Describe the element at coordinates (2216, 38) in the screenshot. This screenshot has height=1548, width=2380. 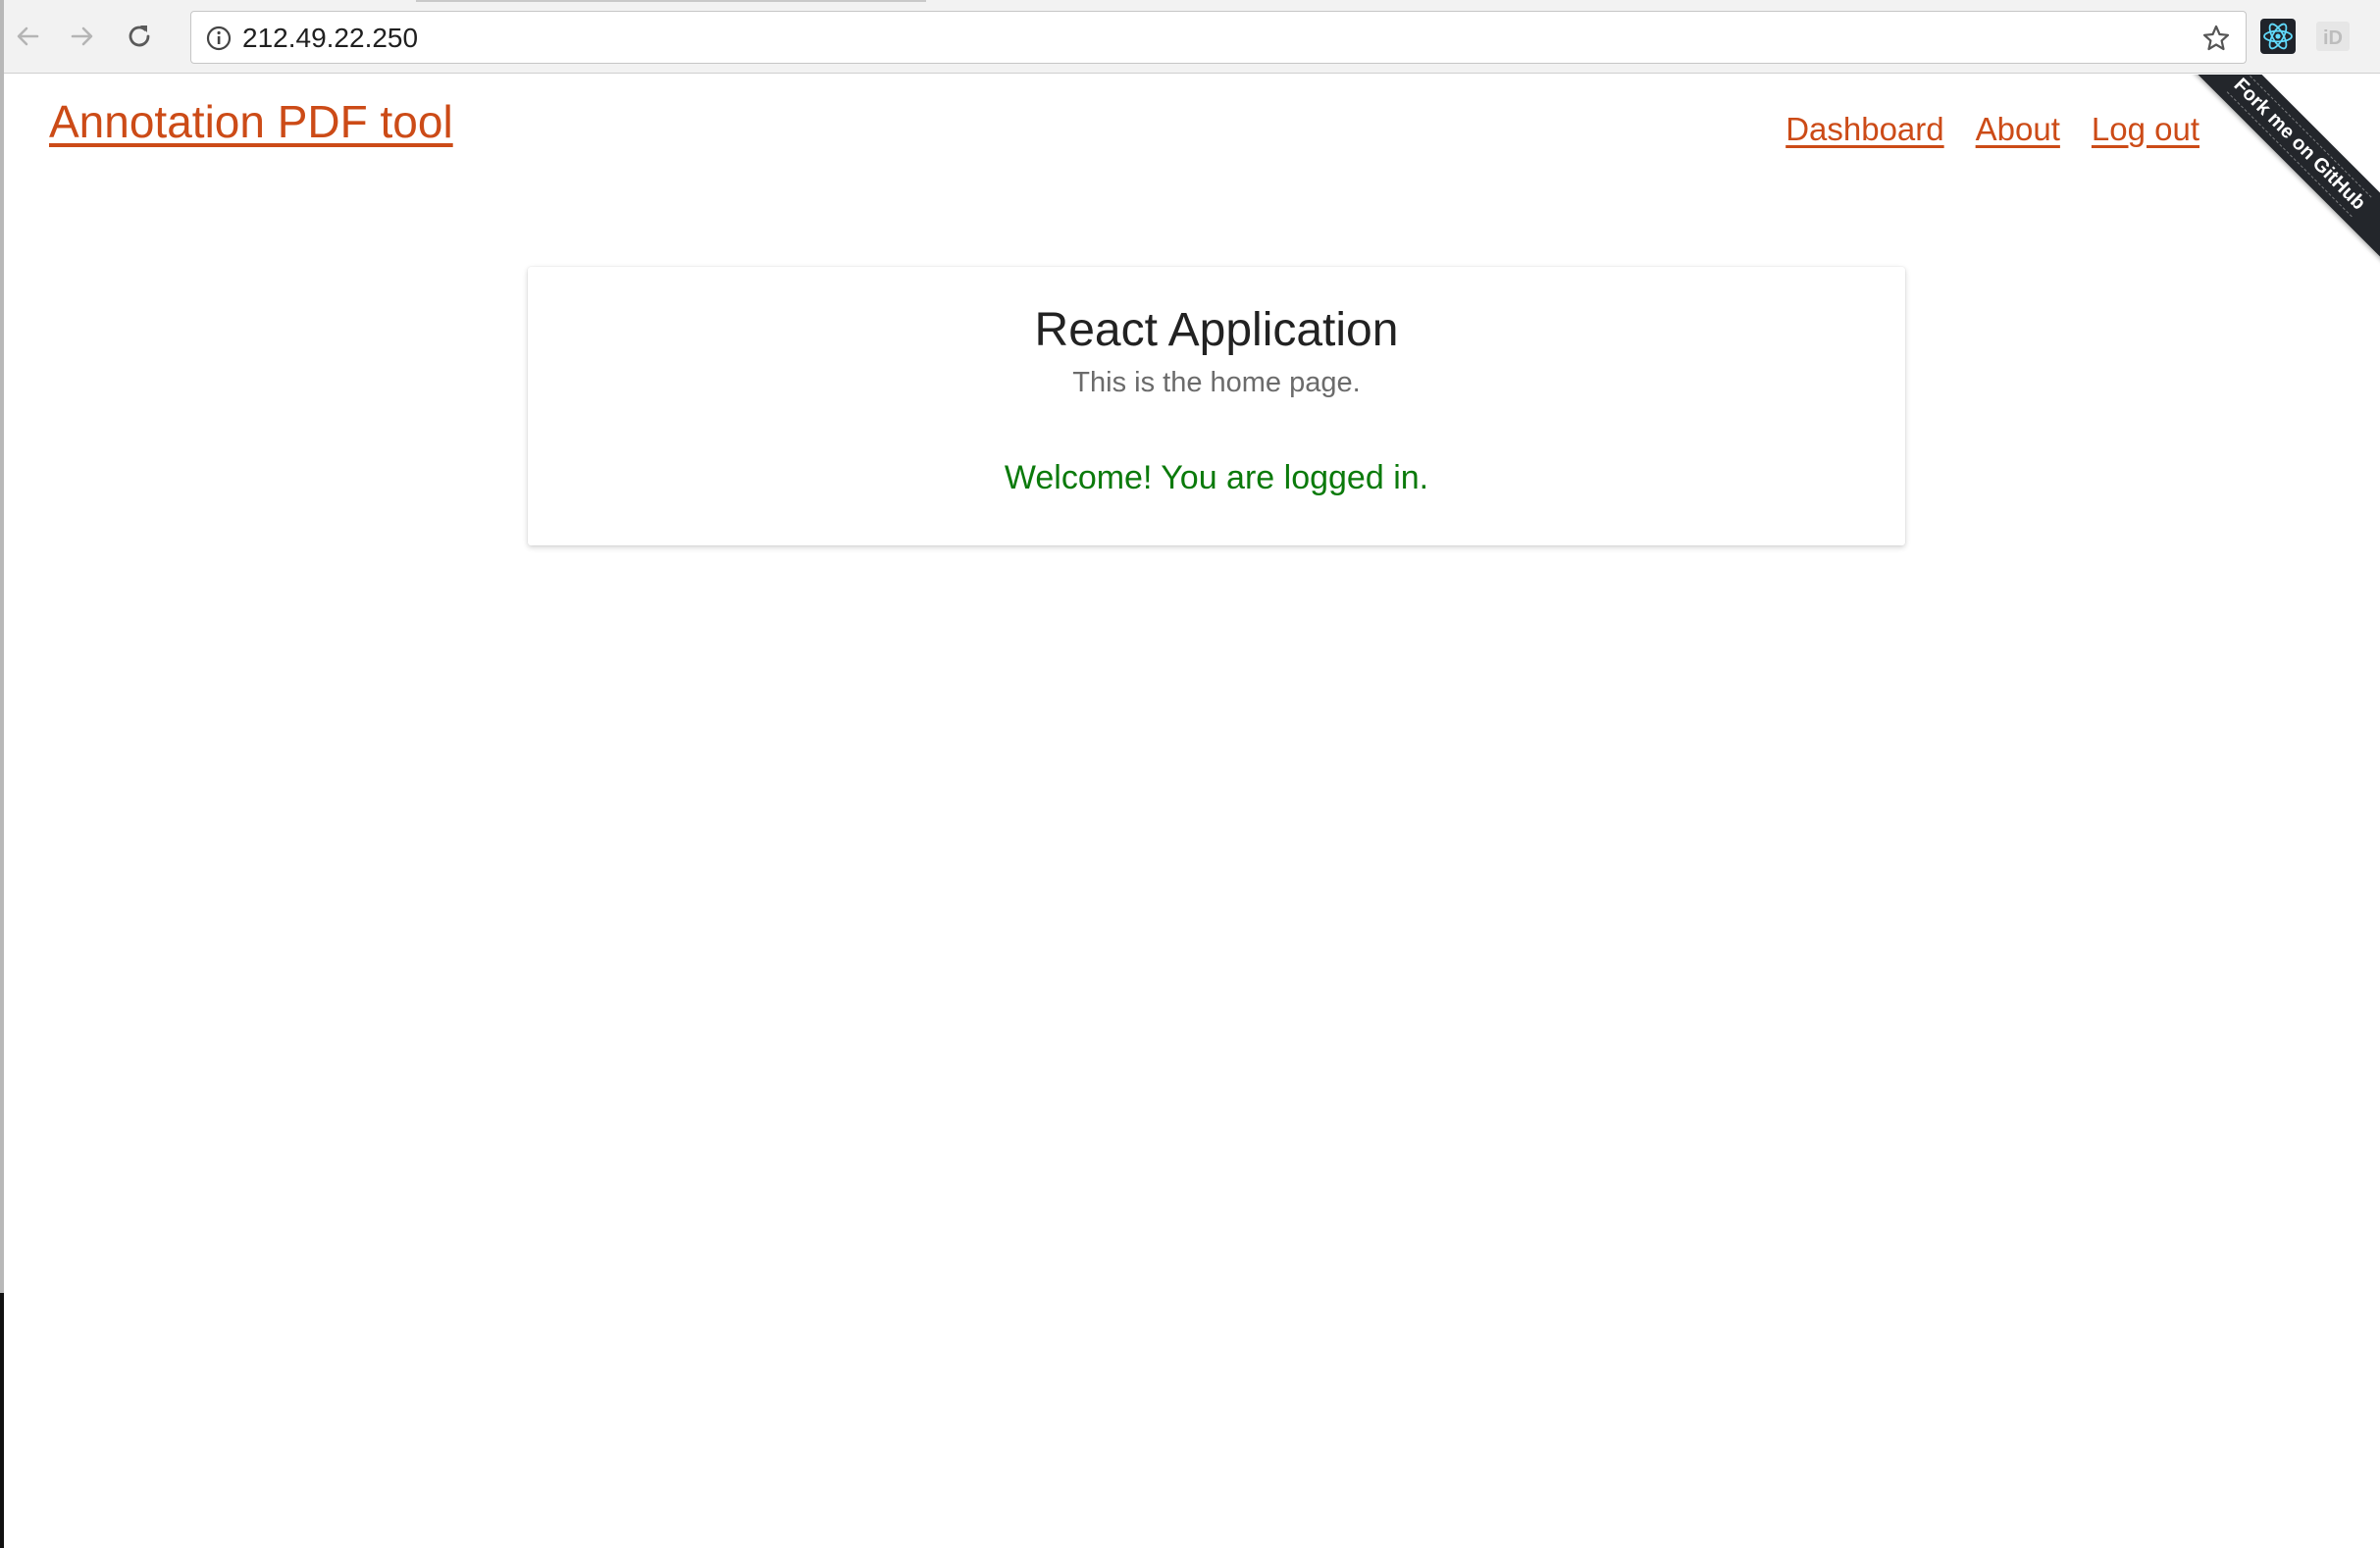
I see `star-icon` at that location.